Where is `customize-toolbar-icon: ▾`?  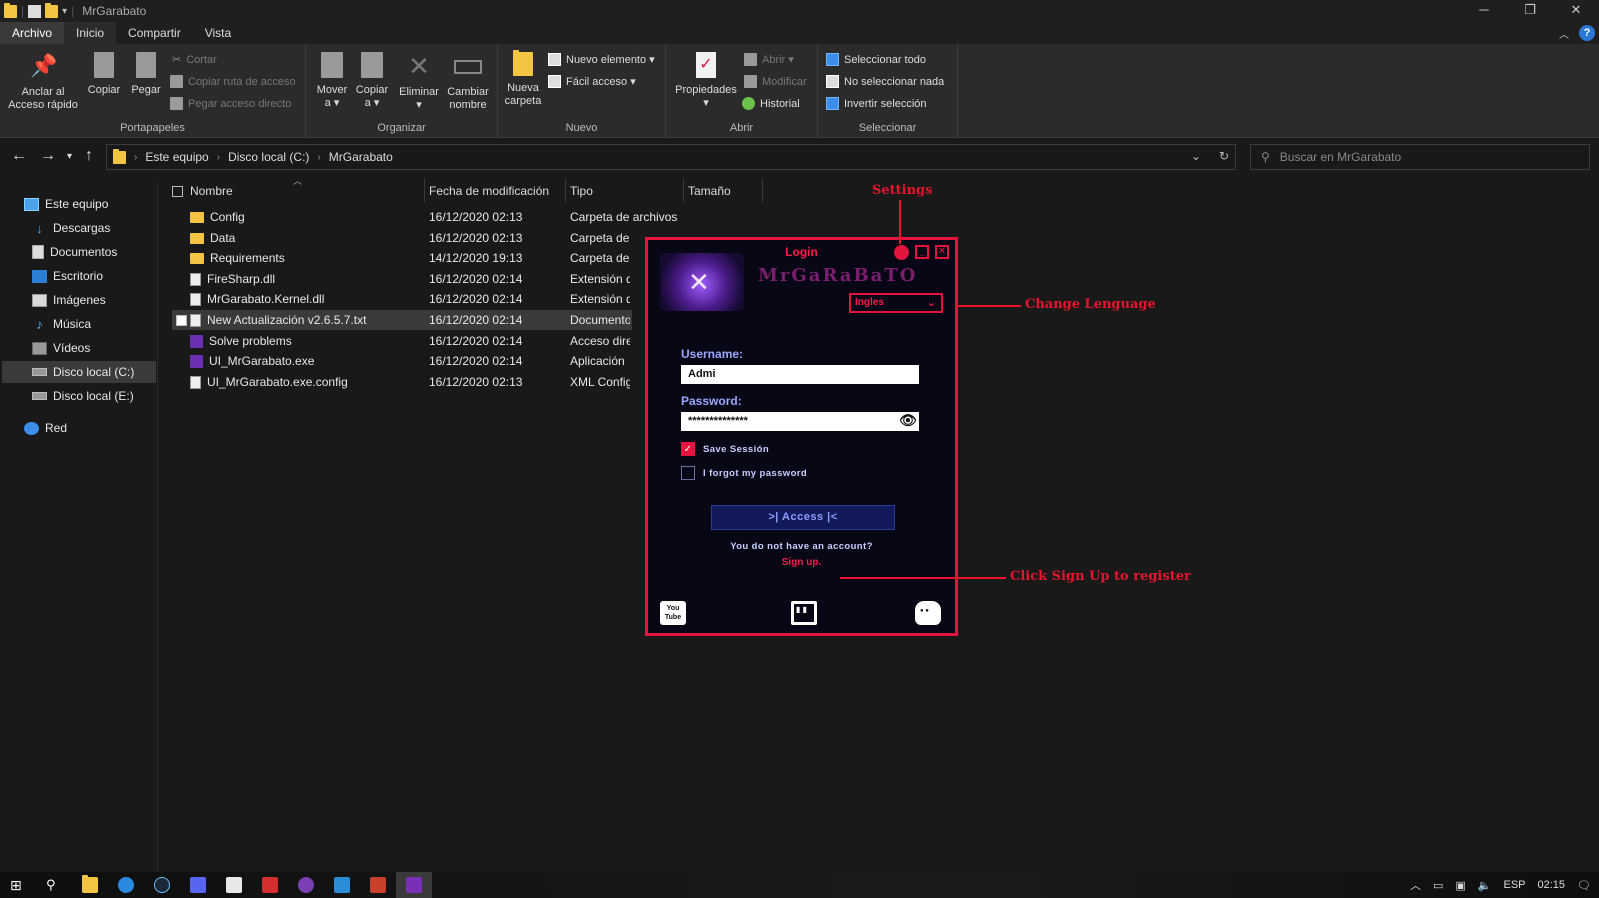
customize-toolbar-icon: ▾ is located at coordinates (64, 11).